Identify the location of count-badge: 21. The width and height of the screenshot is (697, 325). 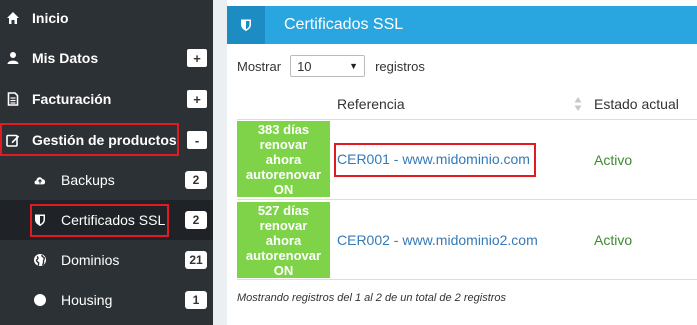
(196, 260).